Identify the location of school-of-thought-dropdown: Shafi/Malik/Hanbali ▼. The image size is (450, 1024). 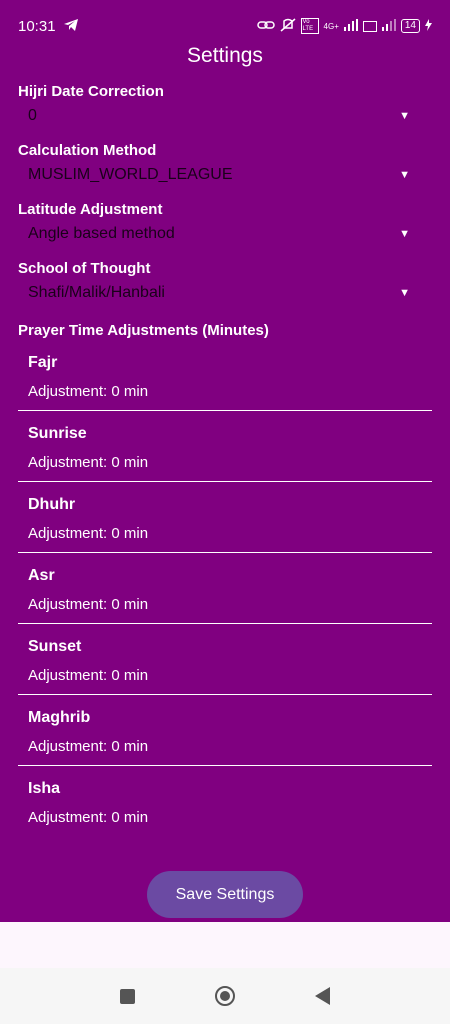
(223, 293).